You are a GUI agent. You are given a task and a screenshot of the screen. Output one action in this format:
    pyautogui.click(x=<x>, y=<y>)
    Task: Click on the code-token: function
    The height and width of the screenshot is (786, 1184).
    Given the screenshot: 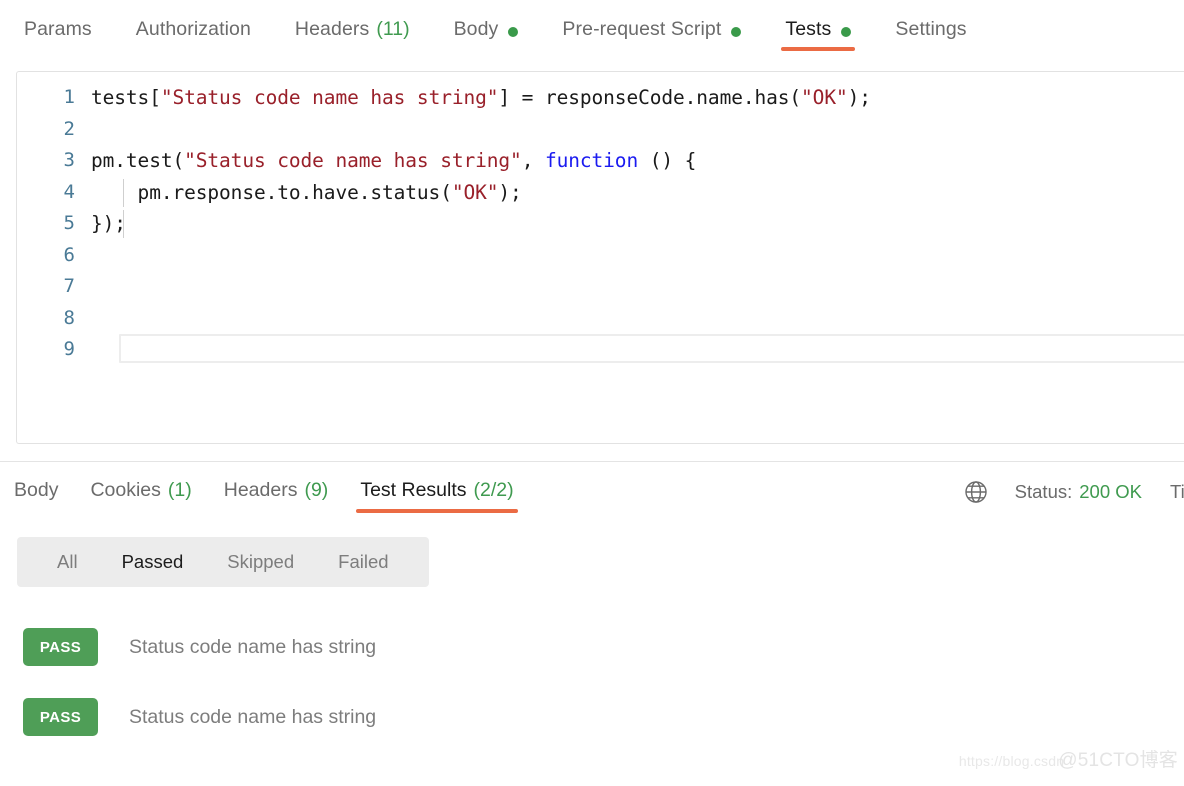 What is the action you would take?
    pyautogui.click(x=591, y=160)
    